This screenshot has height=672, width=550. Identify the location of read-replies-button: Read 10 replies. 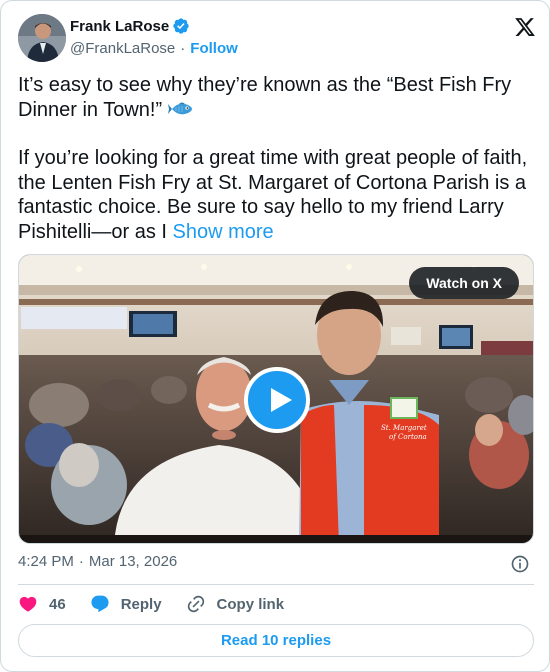
(276, 640).